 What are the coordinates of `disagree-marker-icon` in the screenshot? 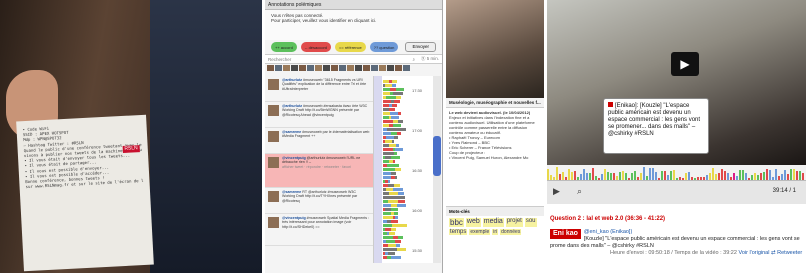 It's located at (610, 104).